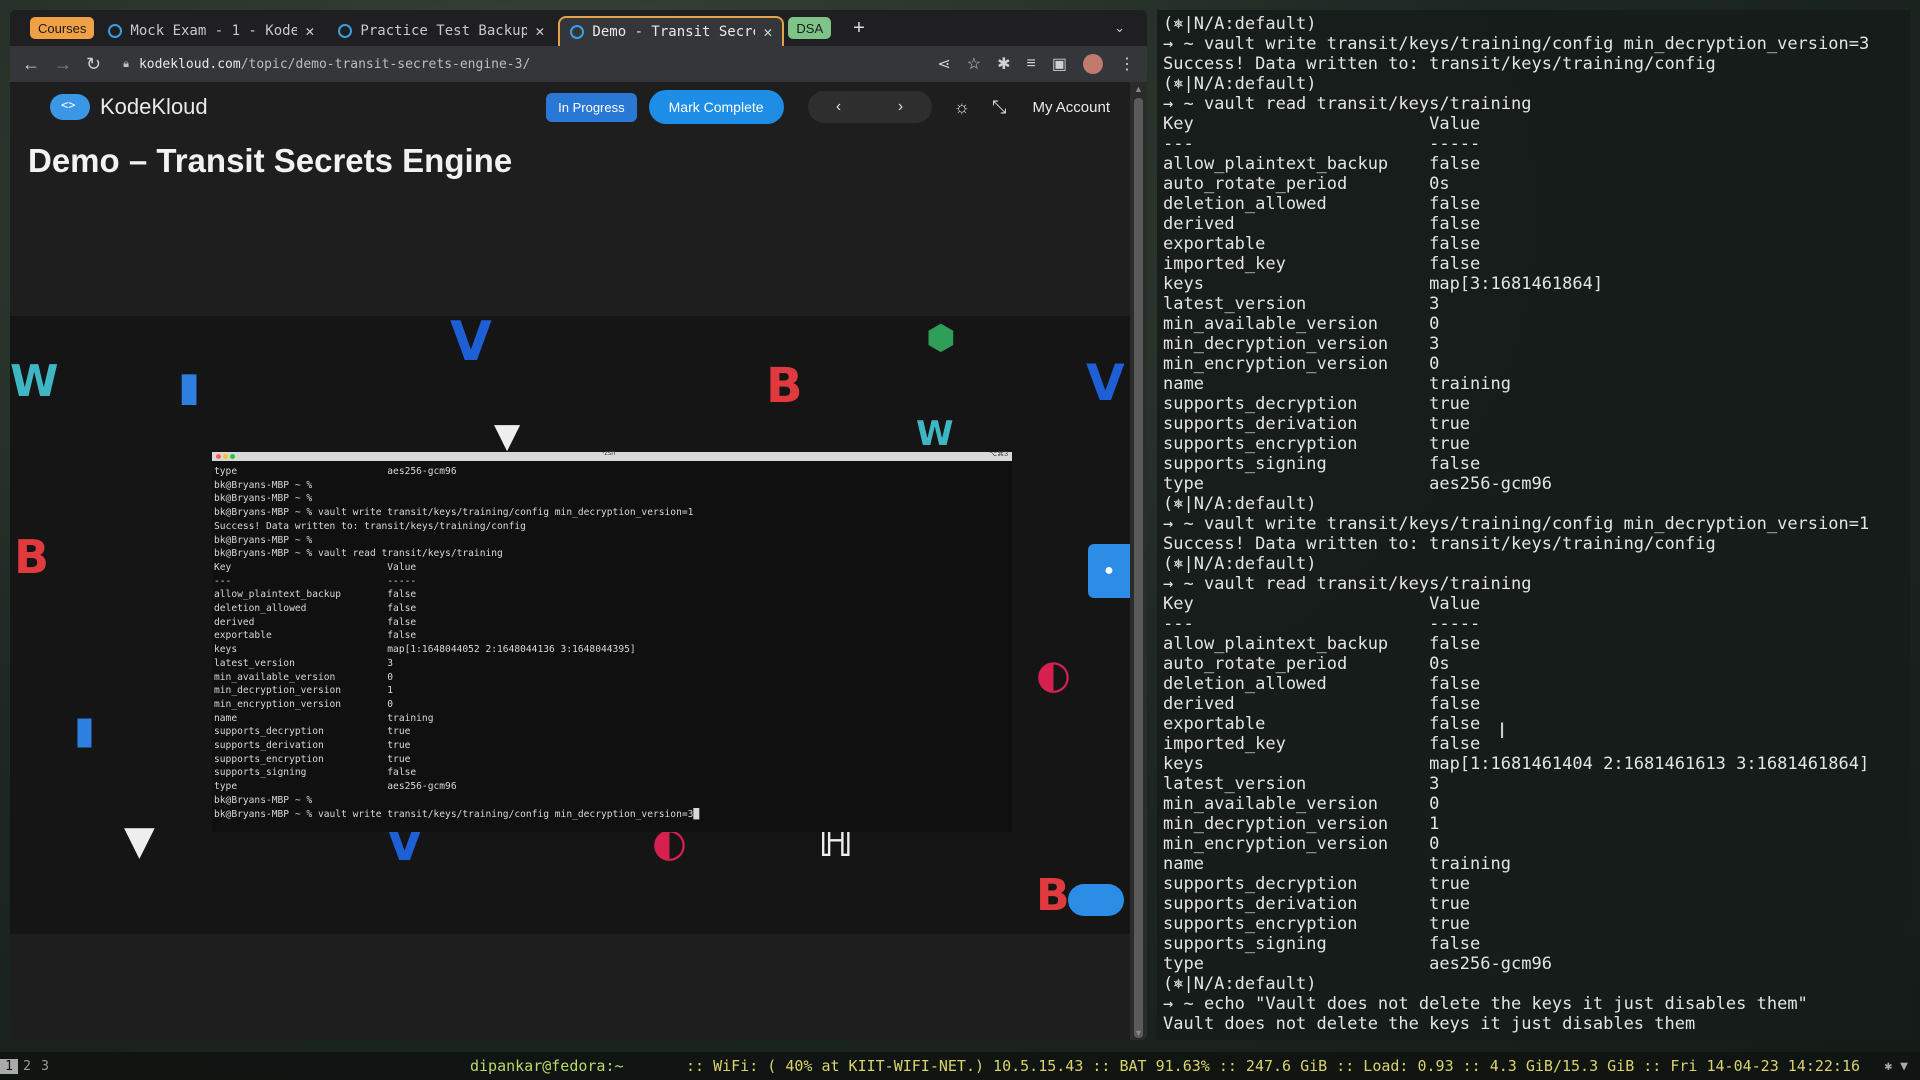 This screenshot has height=1080, width=1920. I want to click on url-host: kodekloud.com, so click(189, 64).